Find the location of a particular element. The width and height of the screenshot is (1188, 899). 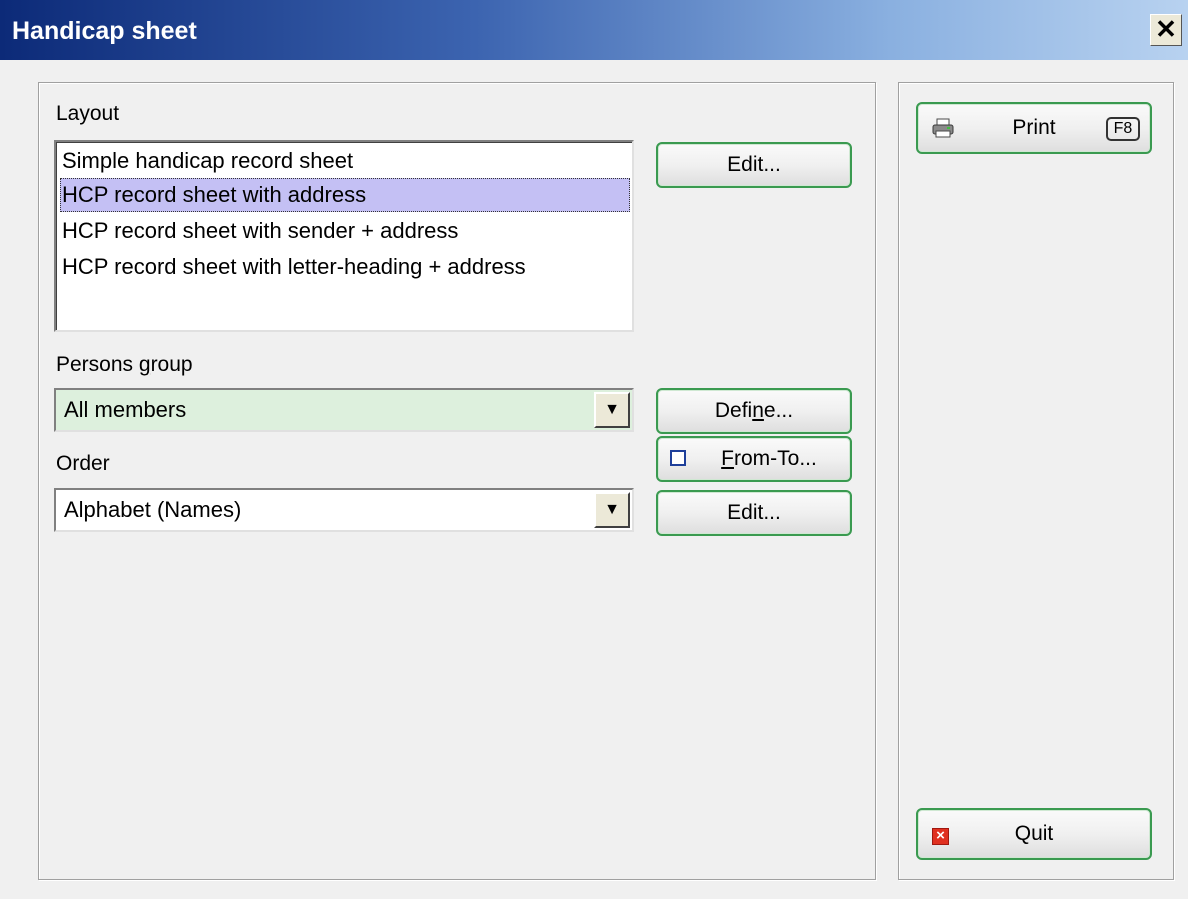

quit-button: × Quit is located at coordinates (1034, 834).